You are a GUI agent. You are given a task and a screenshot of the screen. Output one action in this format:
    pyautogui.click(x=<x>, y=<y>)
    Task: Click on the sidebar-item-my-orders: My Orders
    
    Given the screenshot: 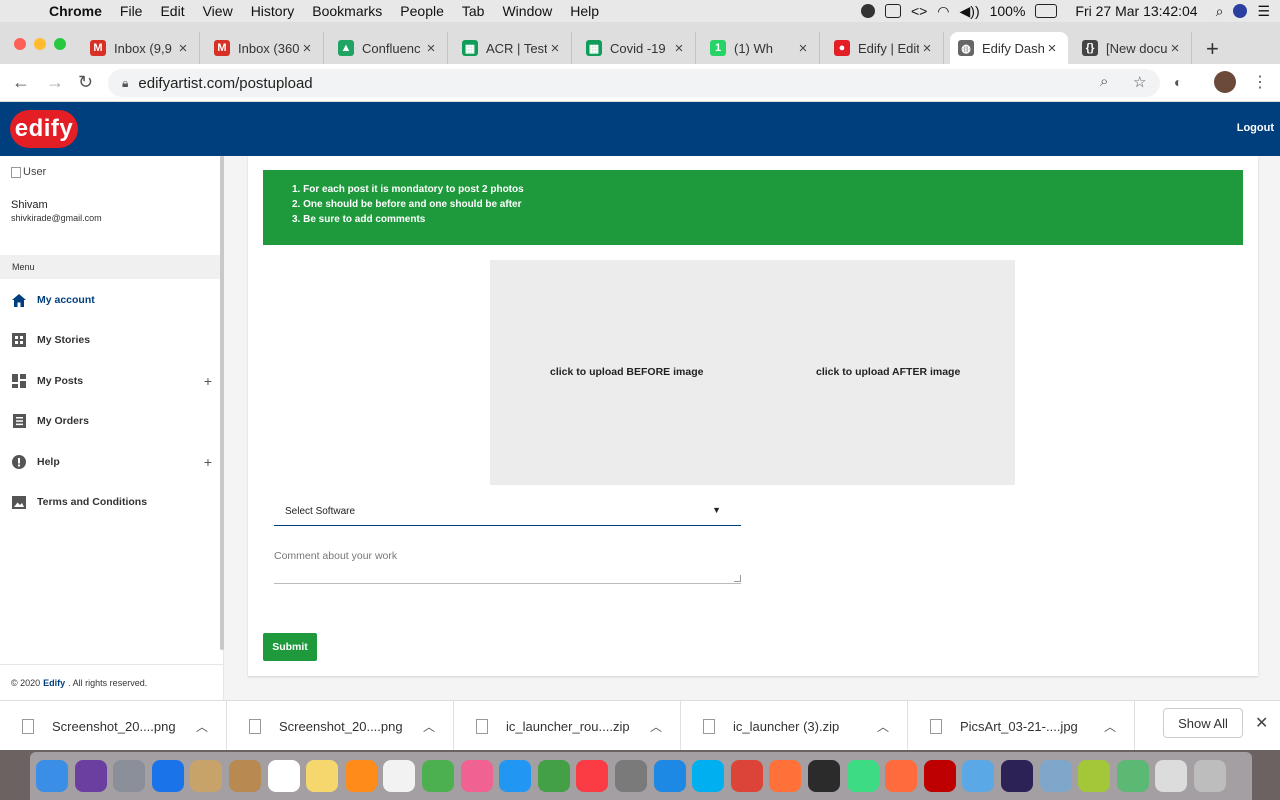 What is the action you would take?
    pyautogui.click(x=110, y=421)
    